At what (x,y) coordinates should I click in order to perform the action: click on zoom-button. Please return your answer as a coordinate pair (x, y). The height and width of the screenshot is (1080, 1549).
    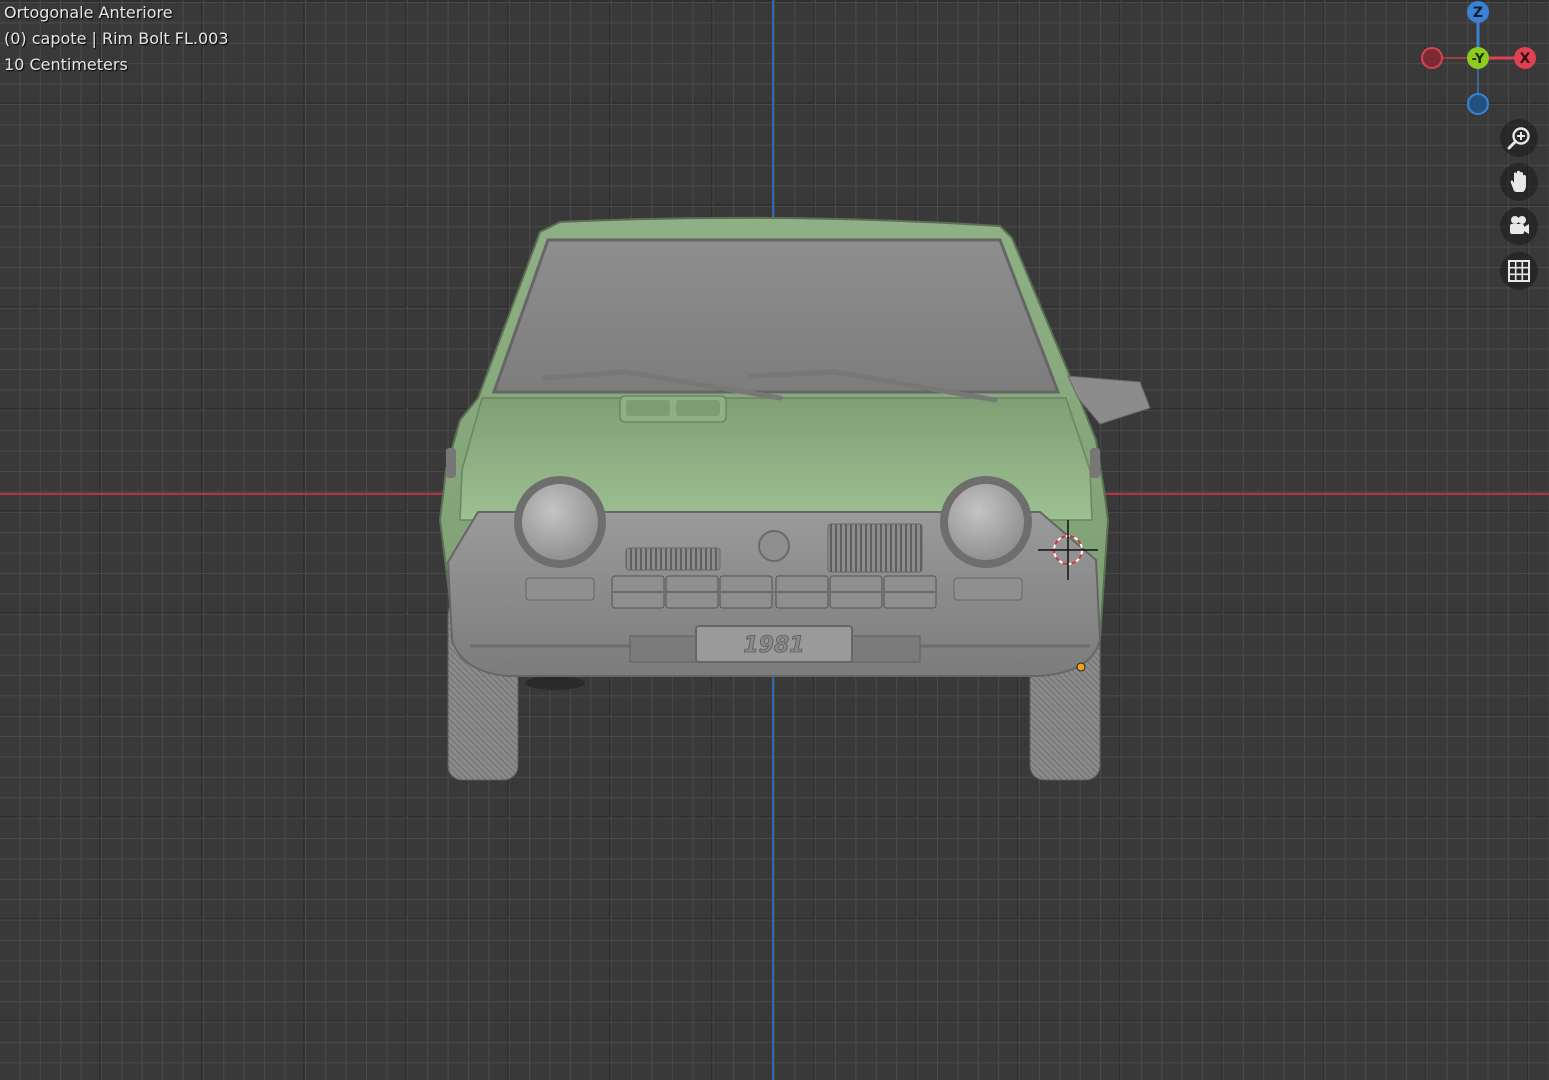
    Looking at the image, I should click on (1519, 138).